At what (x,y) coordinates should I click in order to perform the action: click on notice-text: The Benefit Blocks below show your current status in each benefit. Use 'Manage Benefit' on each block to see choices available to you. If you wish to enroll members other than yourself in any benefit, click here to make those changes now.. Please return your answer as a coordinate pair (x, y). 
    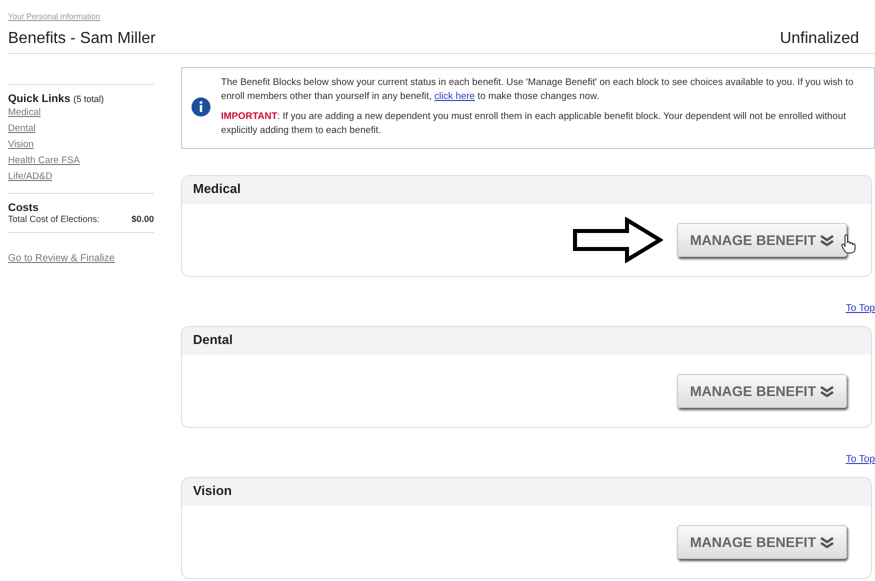
    Looking at the image, I should click on (537, 90).